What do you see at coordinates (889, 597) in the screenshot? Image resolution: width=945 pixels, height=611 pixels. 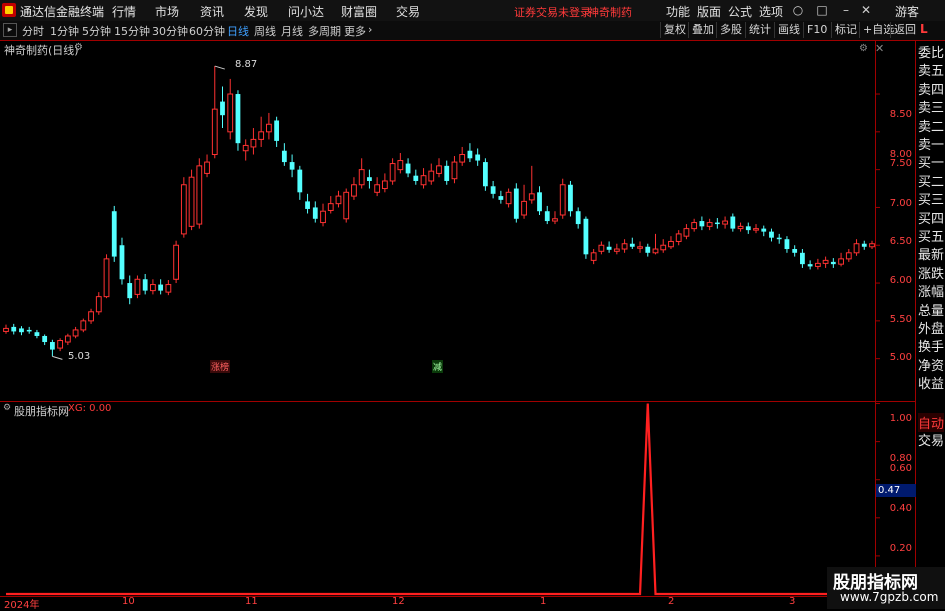 I see `watermark-url: www.7gpzb.com` at bounding box center [889, 597].